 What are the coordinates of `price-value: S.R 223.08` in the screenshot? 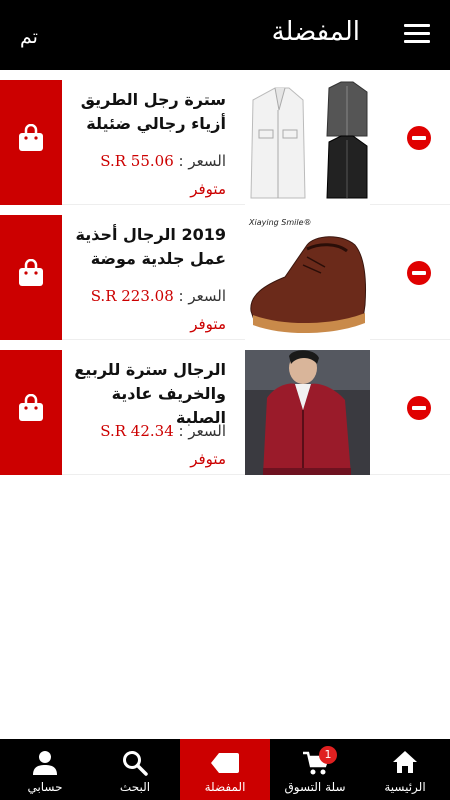 It's located at (132, 296).